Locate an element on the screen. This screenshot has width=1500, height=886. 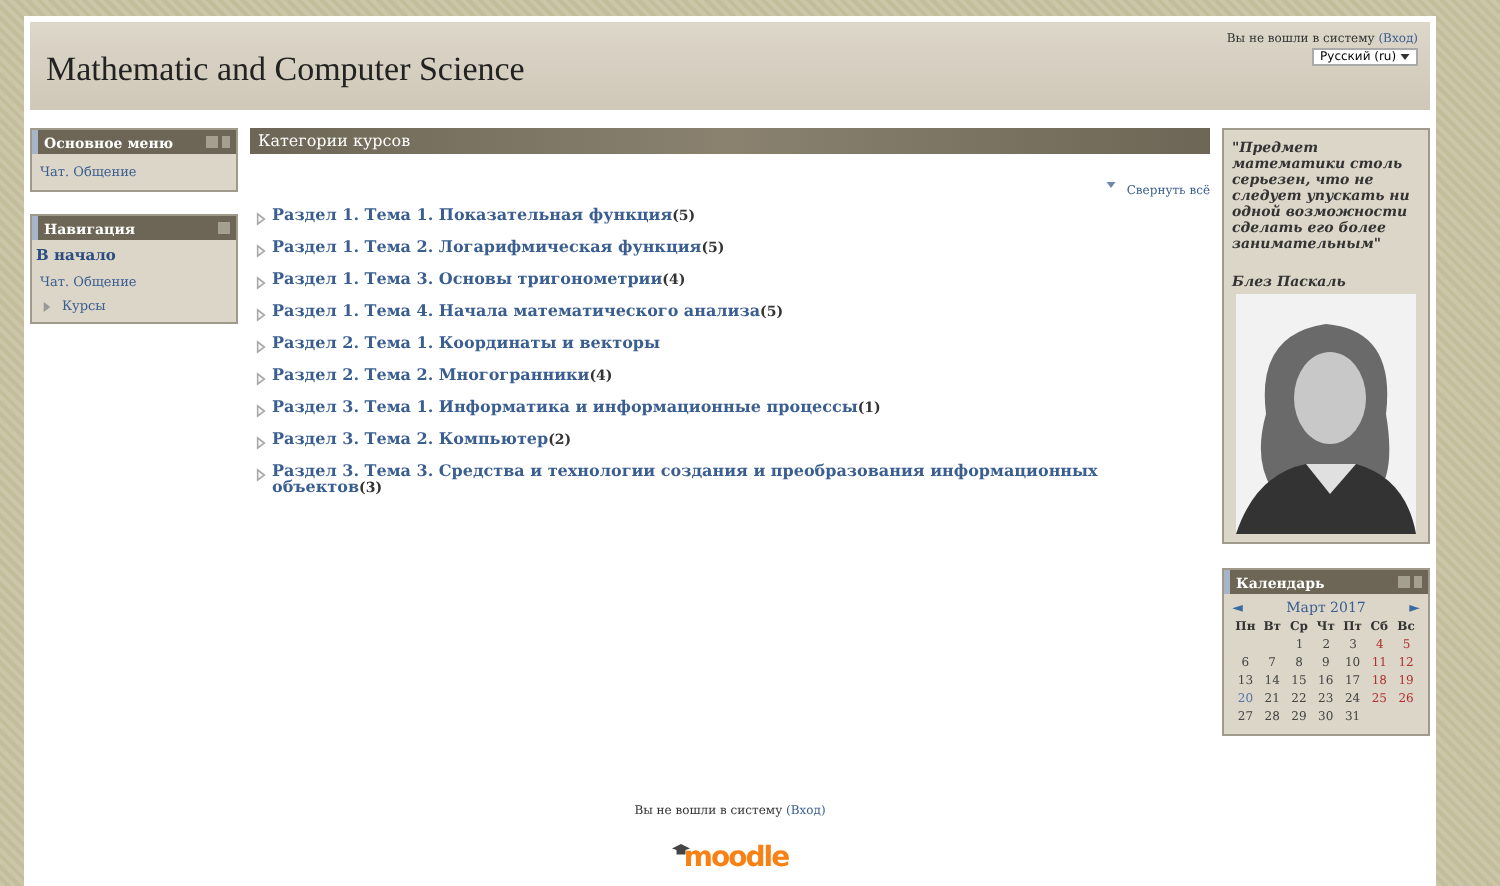
dropdown-arrow-icon is located at coordinates (1405, 56).